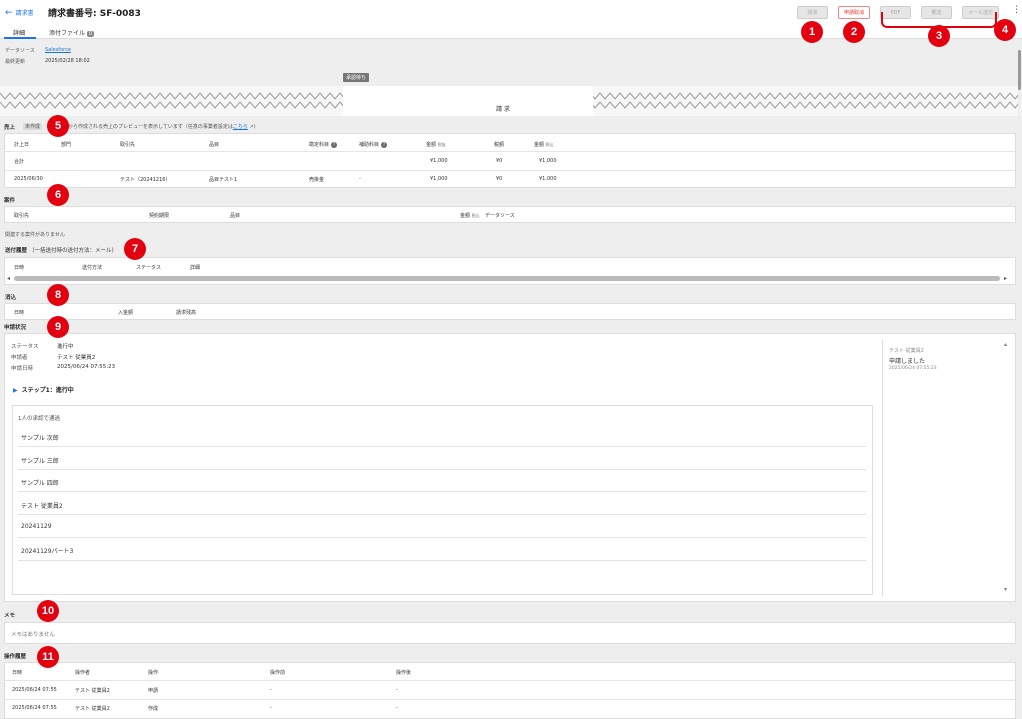  What do you see at coordinates (86, 367) in the screenshot?
I see `application-date-value: 2025/06/24 07:55:23` at bounding box center [86, 367].